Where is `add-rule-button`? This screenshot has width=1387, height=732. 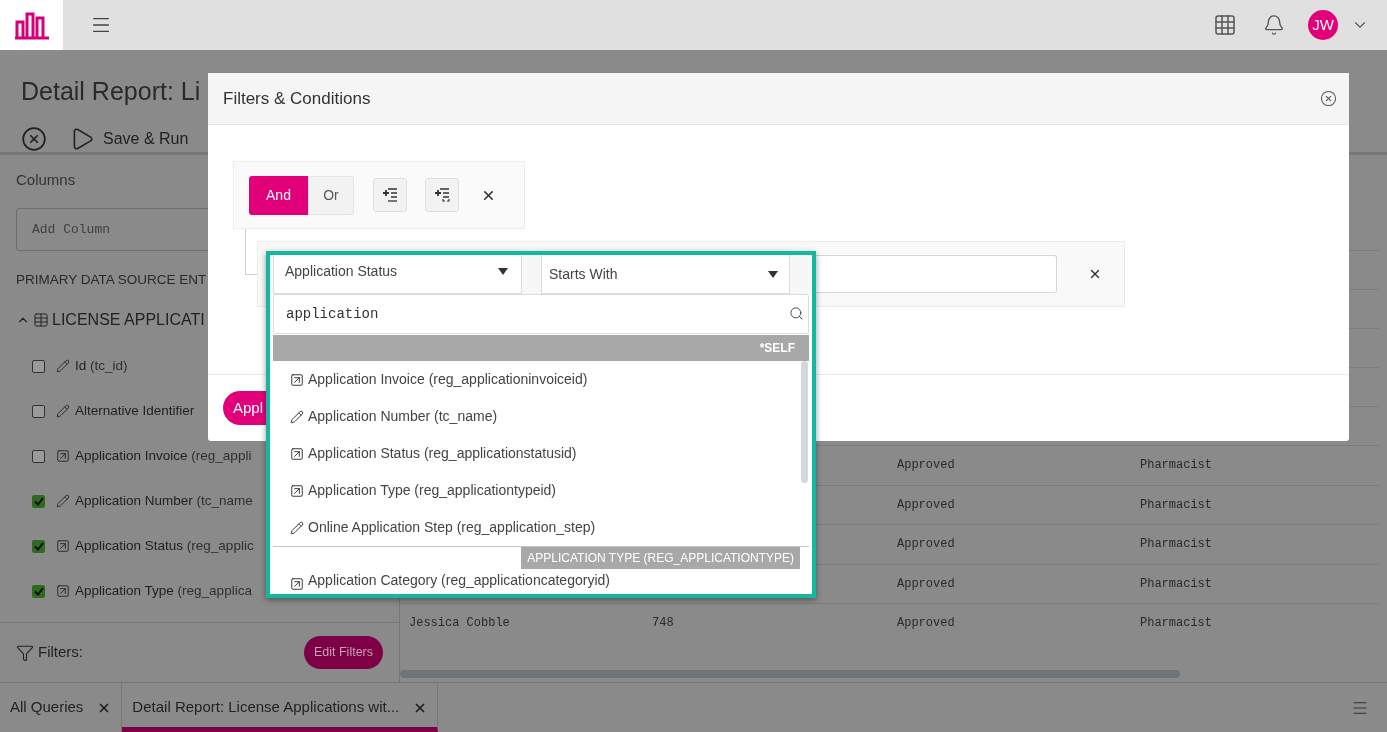
add-rule-button is located at coordinates (390, 195).